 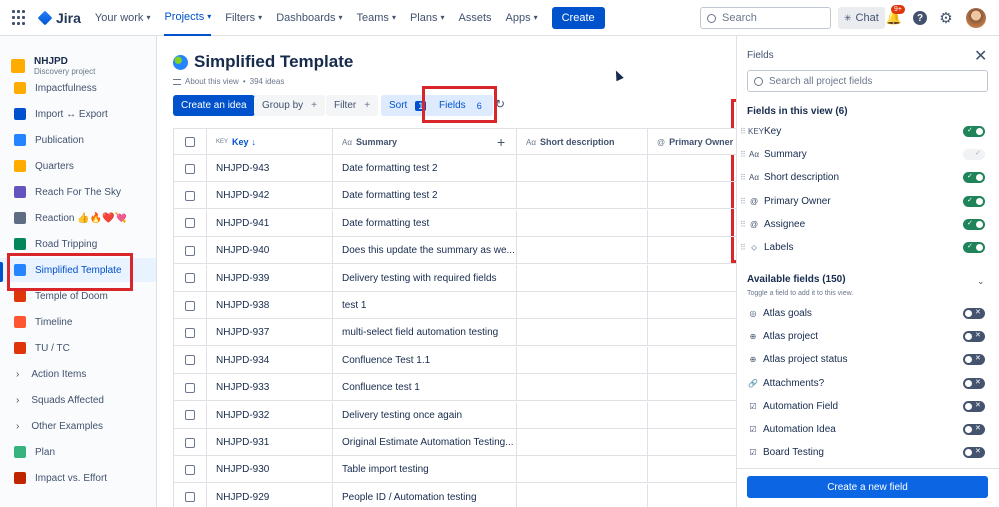 I want to click on summary-cell: multi-select field automation testing, so click(x=425, y=333).